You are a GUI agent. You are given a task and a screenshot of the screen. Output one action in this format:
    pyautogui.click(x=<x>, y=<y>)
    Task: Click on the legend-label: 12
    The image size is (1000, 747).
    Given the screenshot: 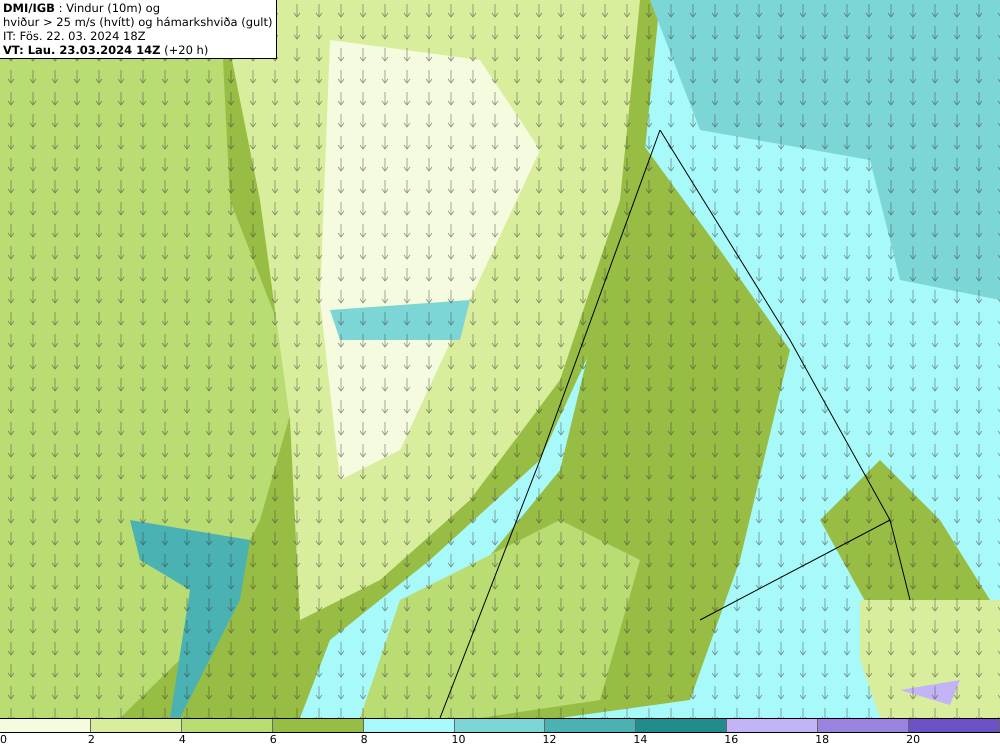 What is the action you would take?
    pyautogui.click(x=549, y=740)
    